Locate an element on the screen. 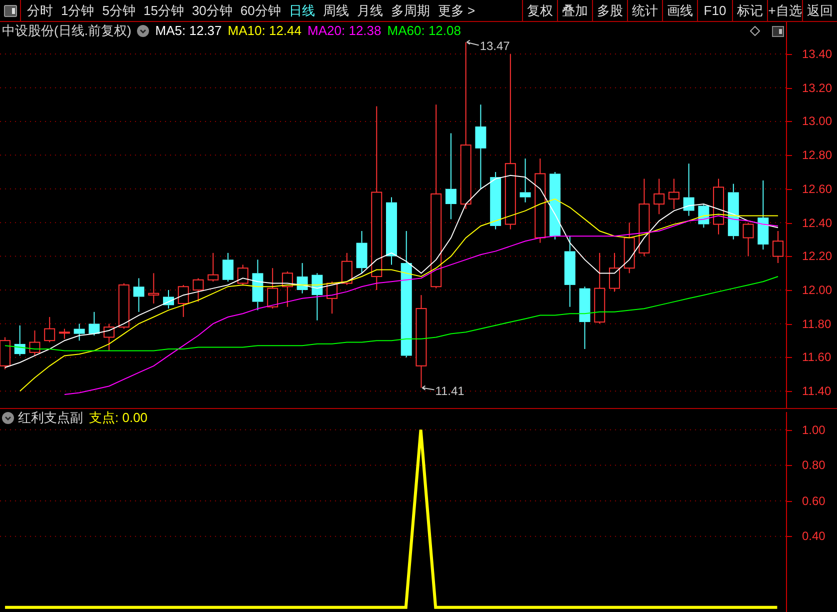 Image resolution: width=837 pixels, height=612 pixels. series-name: 支点 is located at coordinates (102, 418).